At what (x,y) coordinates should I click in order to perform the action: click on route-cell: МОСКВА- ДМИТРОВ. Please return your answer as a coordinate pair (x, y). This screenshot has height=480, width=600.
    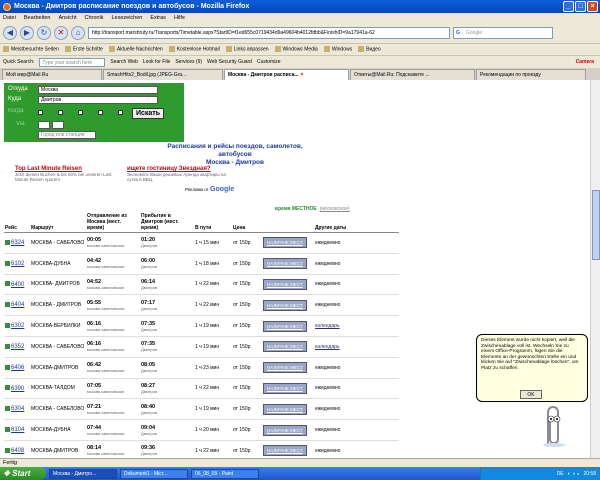
    Looking at the image, I should click on (58, 285).